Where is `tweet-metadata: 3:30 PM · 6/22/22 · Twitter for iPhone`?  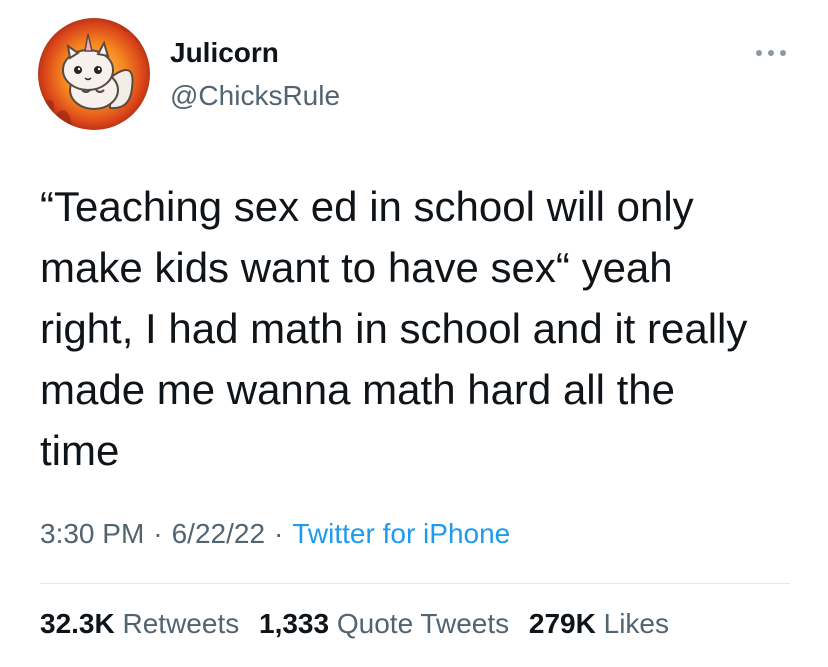
tweet-metadata: 3:30 PM · 6/22/22 · Twitter for iPhone is located at coordinates (275, 534).